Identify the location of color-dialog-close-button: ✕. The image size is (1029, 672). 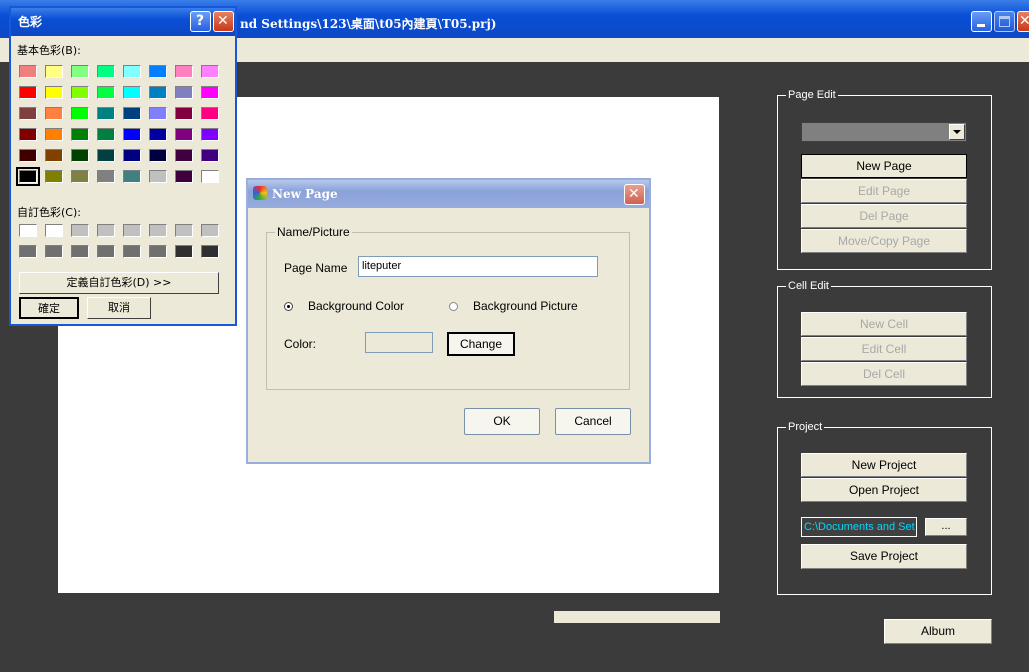
(223, 21).